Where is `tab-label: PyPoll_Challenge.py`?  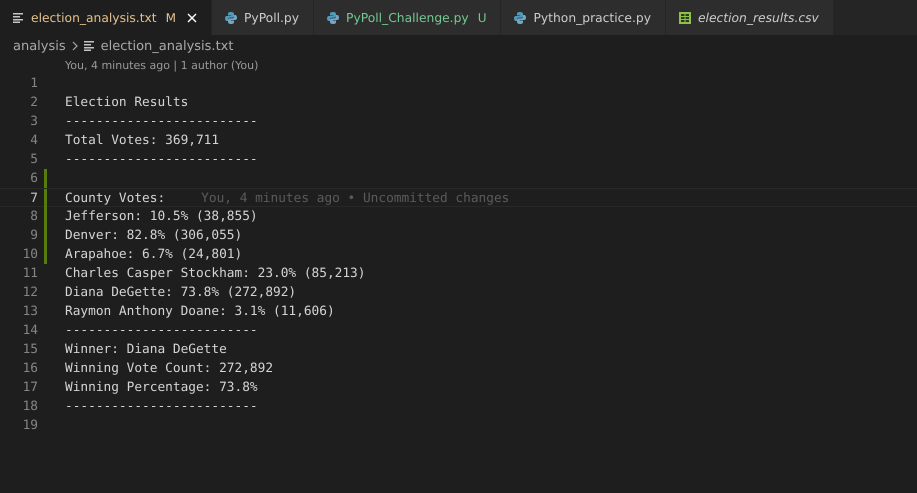 tab-label: PyPoll_Challenge.py is located at coordinates (407, 17).